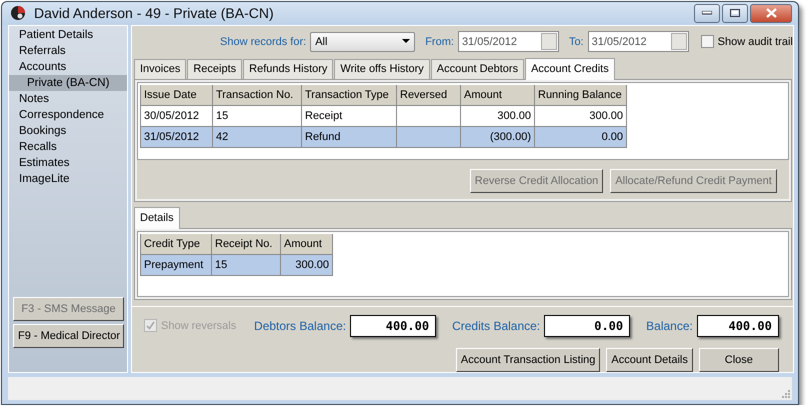  I want to click on table-cell: Prepayment, so click(176, 265).